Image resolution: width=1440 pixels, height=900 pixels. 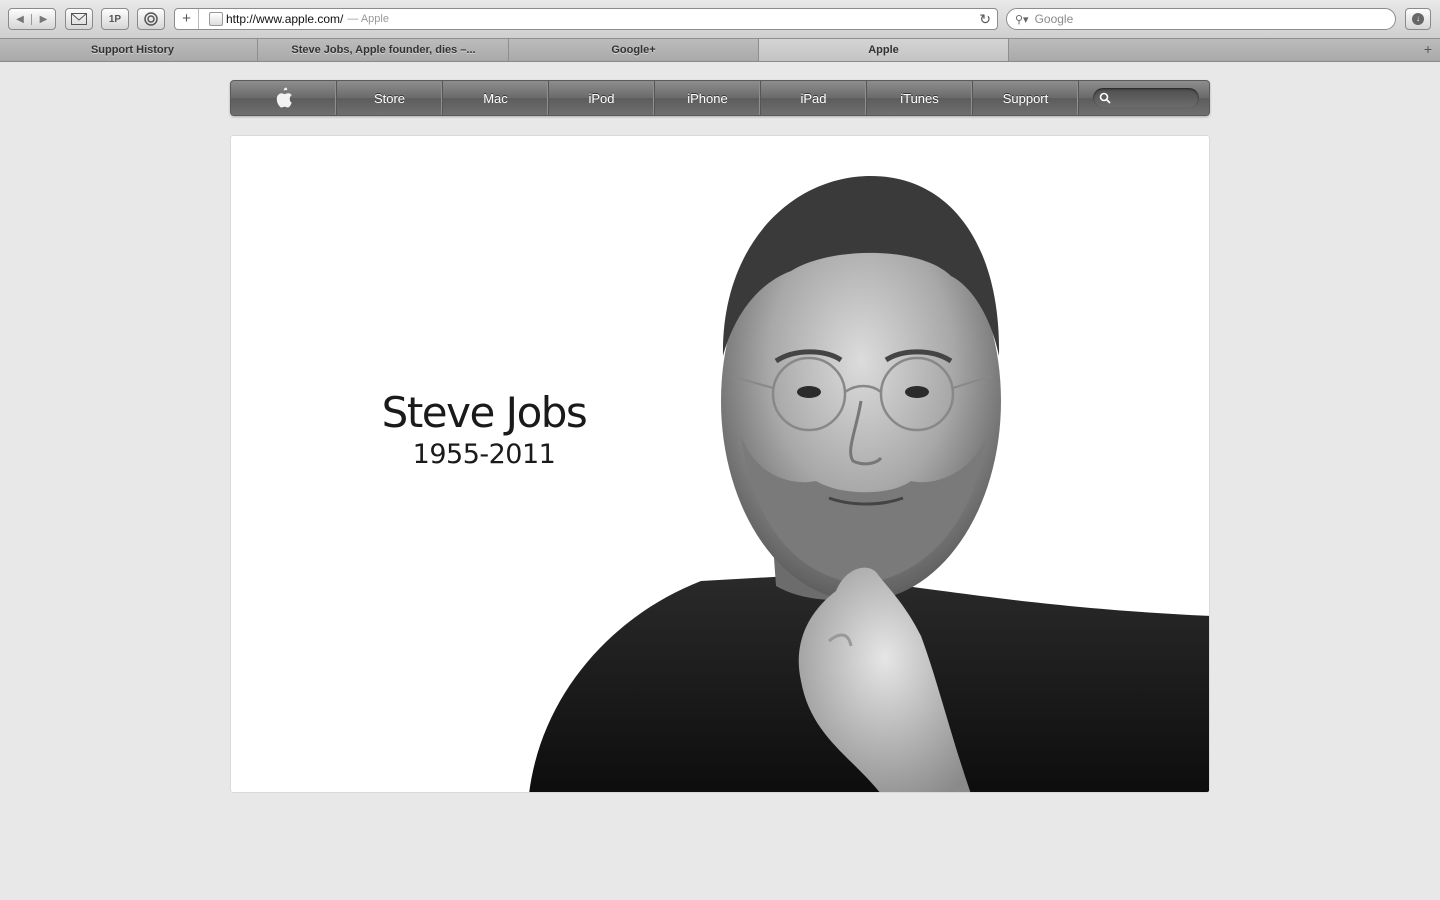 What do you see at coordinates (368, 19) in the screenshot?
I see `address-page-title: — Apple` at bounding box center [368, 19].